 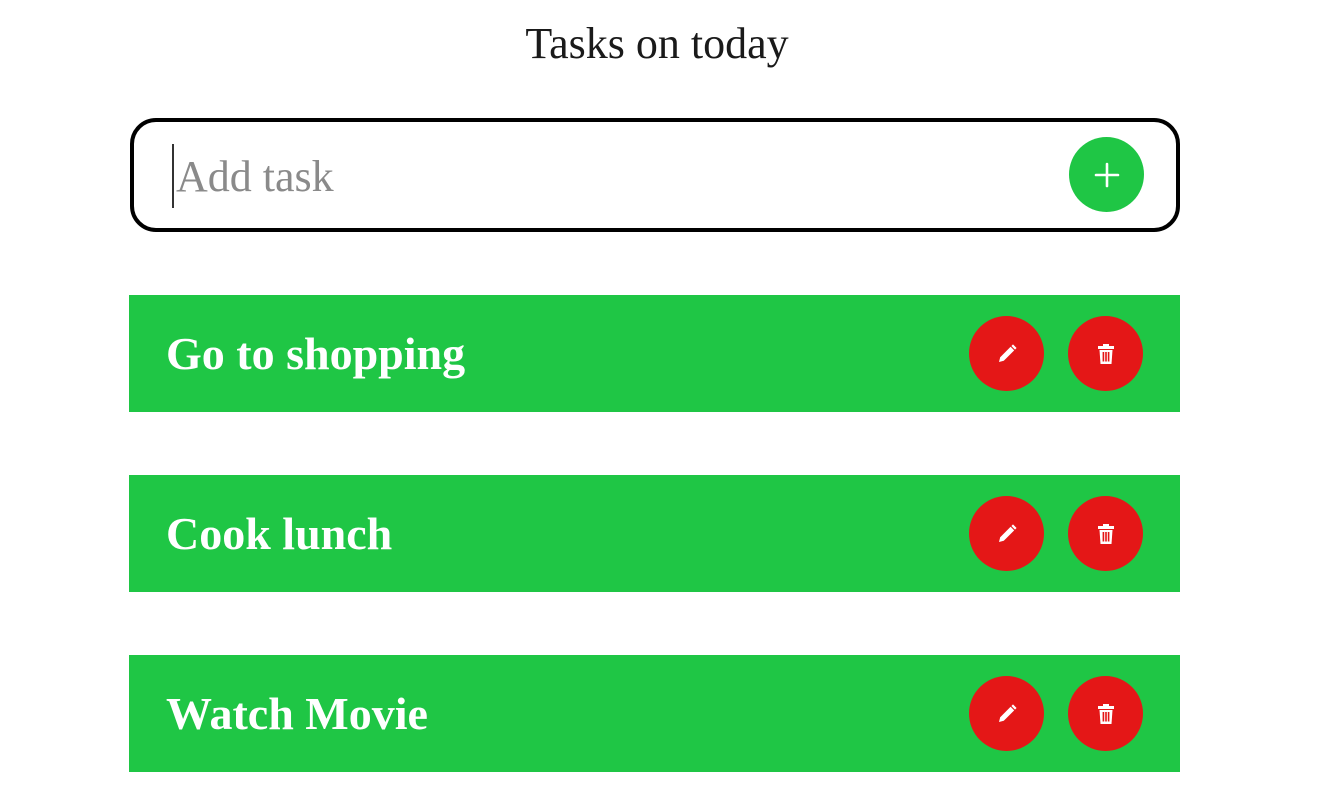 I want to click on task-label: Cook lunch, so click(x=279, y=533).